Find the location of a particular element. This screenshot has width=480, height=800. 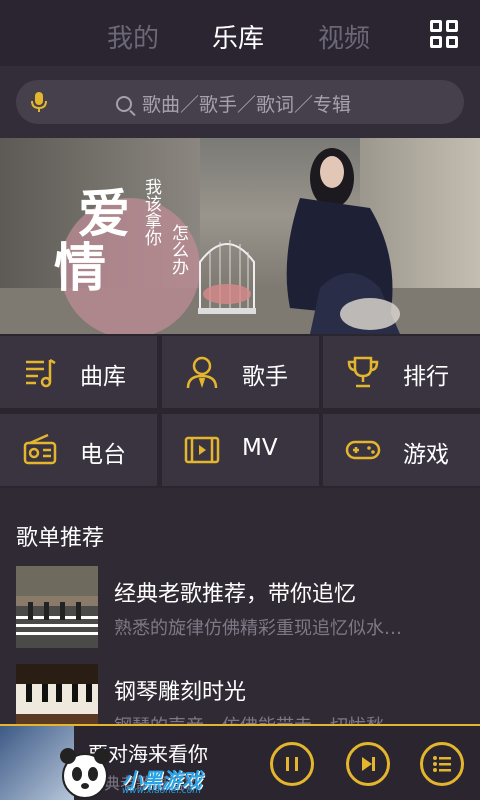

menu-games: 游戏 is located at coordinates (401, 450).